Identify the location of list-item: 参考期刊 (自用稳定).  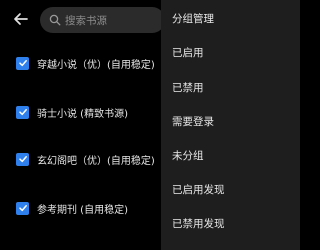
(72, 208).